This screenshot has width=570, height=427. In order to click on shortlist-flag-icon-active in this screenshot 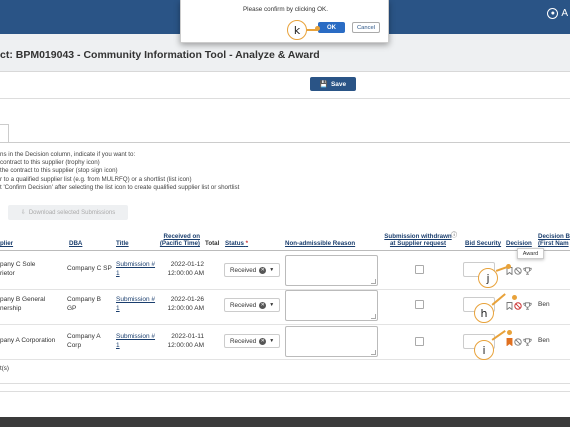, I will do `click(509, 341)`.